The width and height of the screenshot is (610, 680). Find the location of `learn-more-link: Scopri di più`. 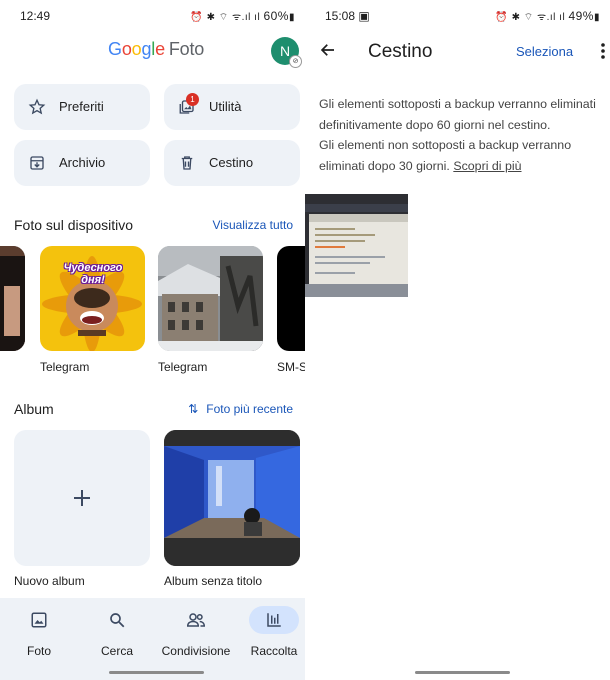

learn-more-link: Scopri di più is located at coordinates (487, 166).